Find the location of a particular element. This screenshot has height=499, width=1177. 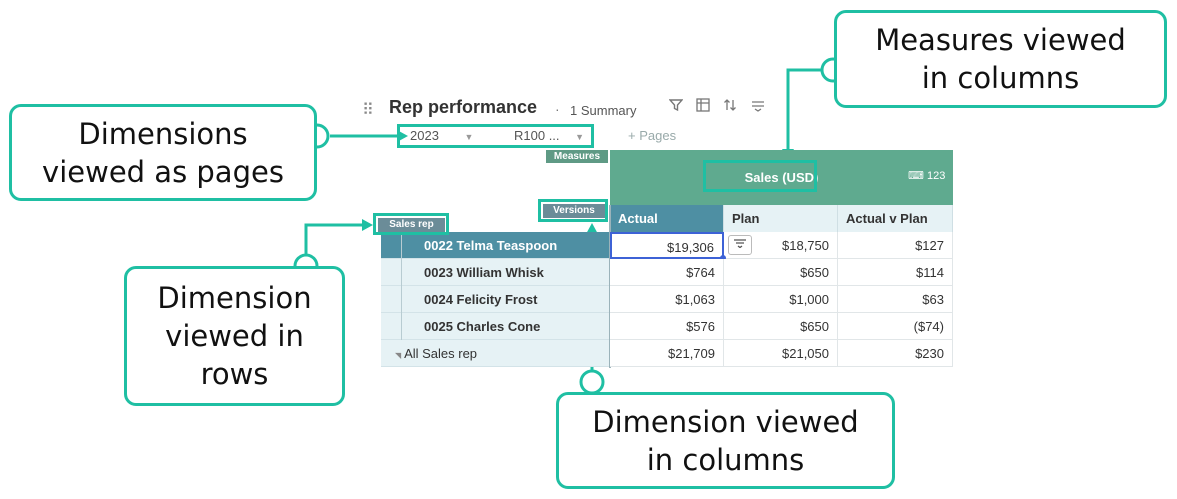

grid-cell: $1,000 is located at coordinates (781, 299).